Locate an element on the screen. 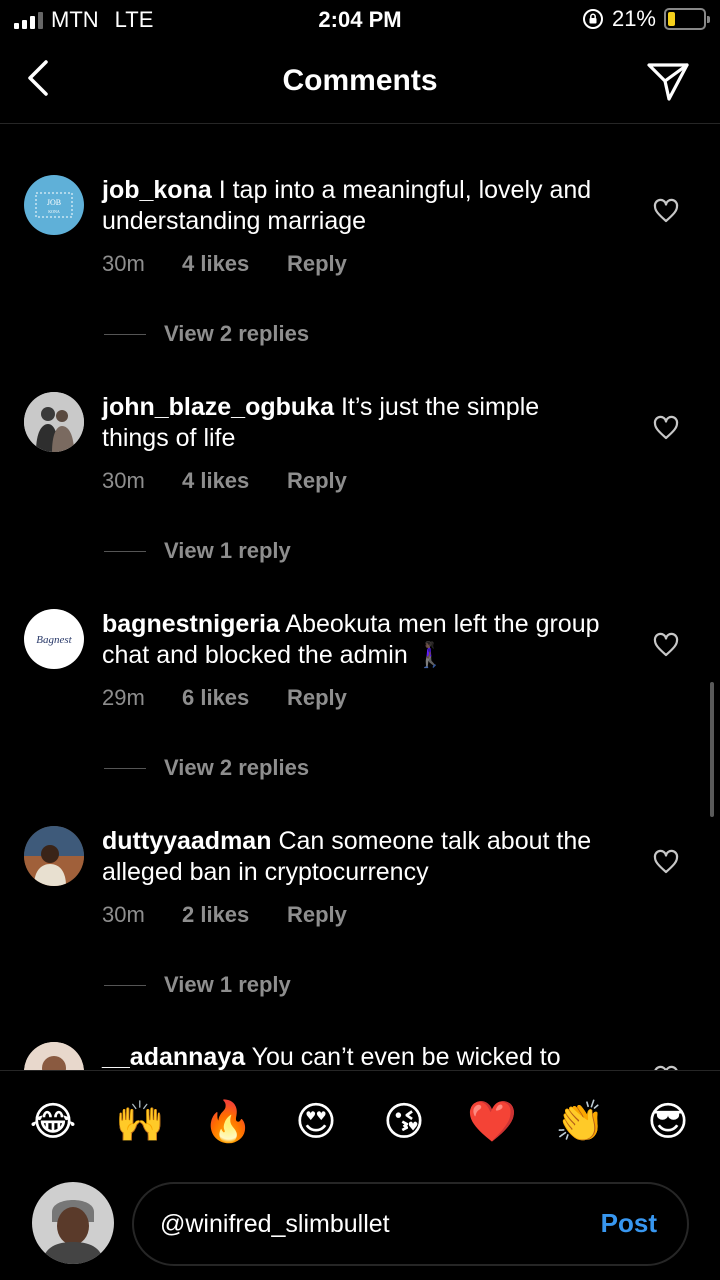  page-title: Comments is located at coordinates (360, 80).